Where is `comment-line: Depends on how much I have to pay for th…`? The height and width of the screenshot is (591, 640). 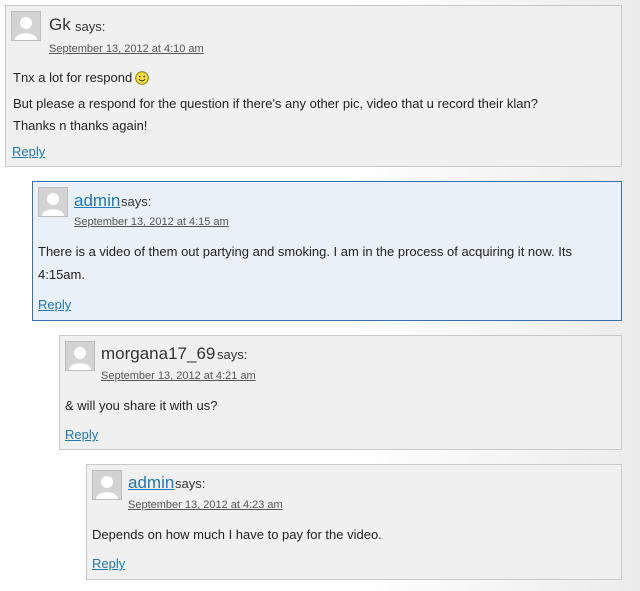
comment-line: Depends on how much I have to pay for th… is located at coordinates (237, 534).